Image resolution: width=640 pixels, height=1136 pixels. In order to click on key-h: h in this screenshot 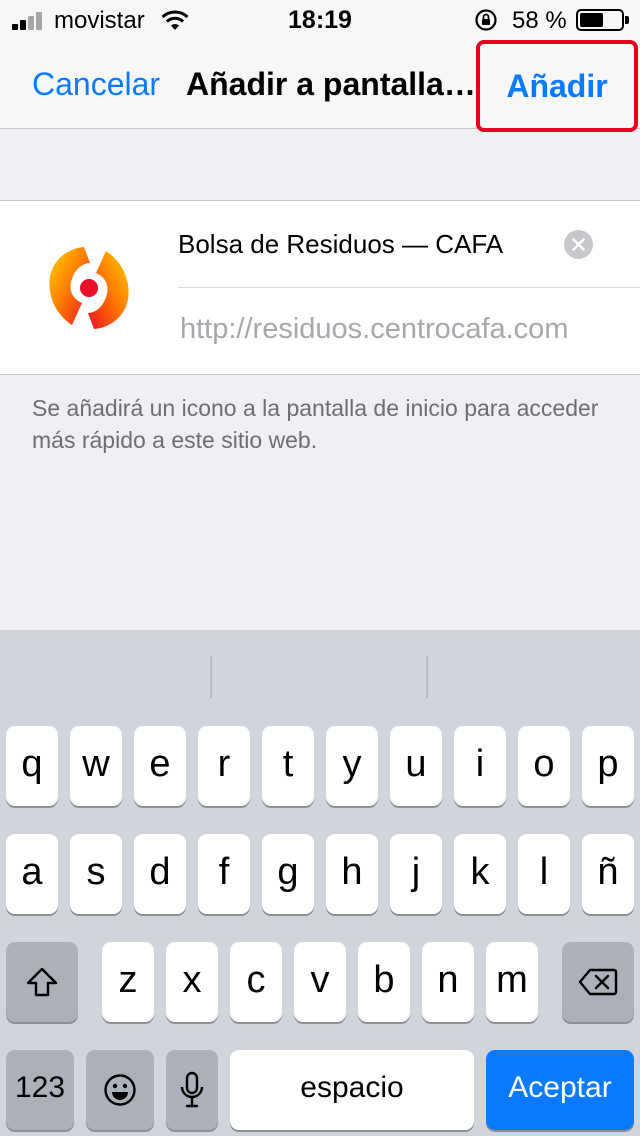, I will do `click(352, 874)`.